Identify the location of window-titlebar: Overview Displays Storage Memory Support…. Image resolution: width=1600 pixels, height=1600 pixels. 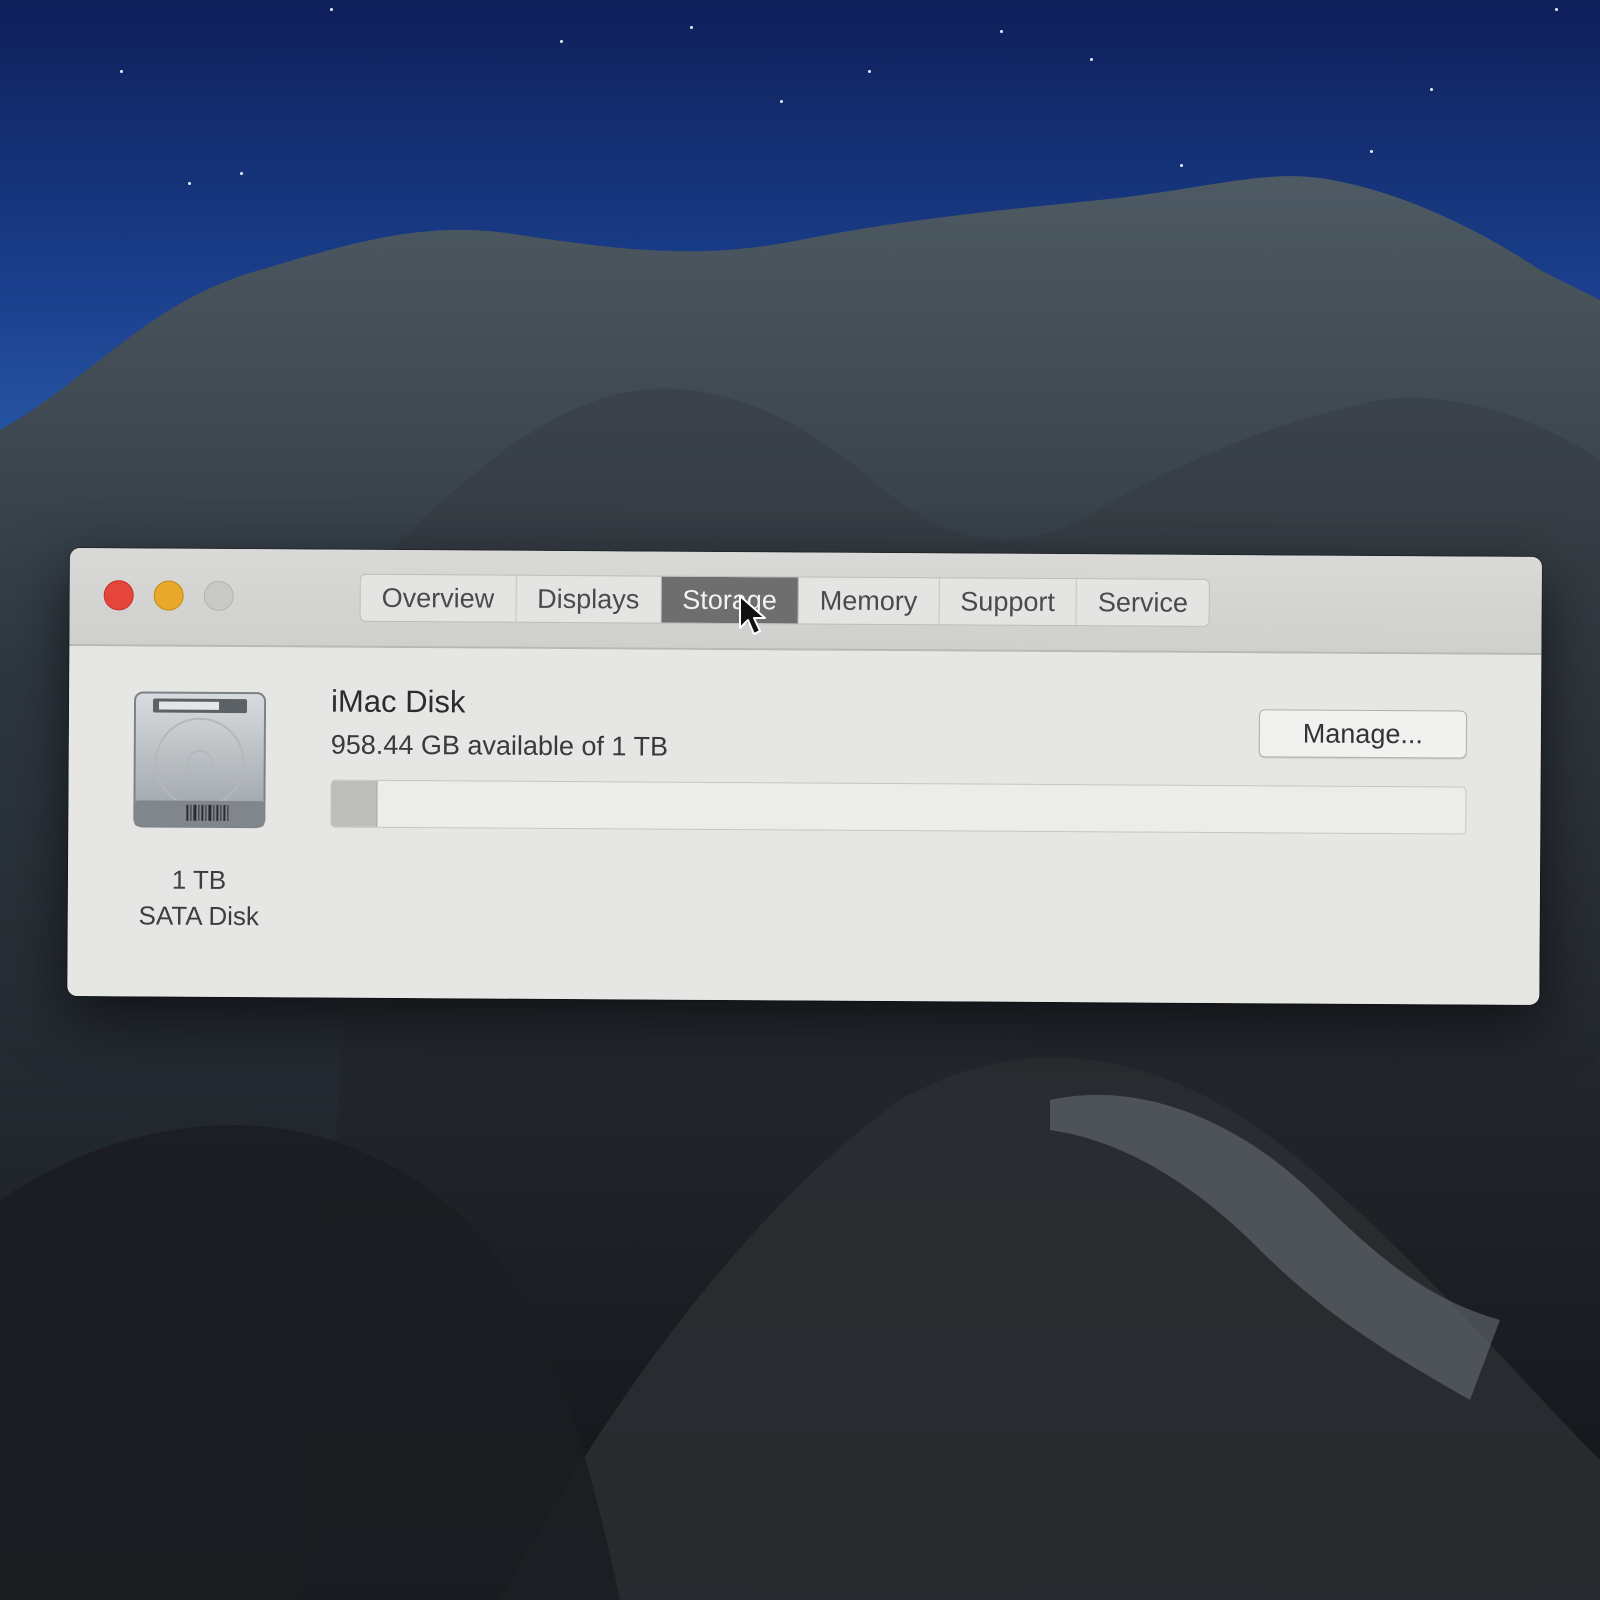
(805, 601).